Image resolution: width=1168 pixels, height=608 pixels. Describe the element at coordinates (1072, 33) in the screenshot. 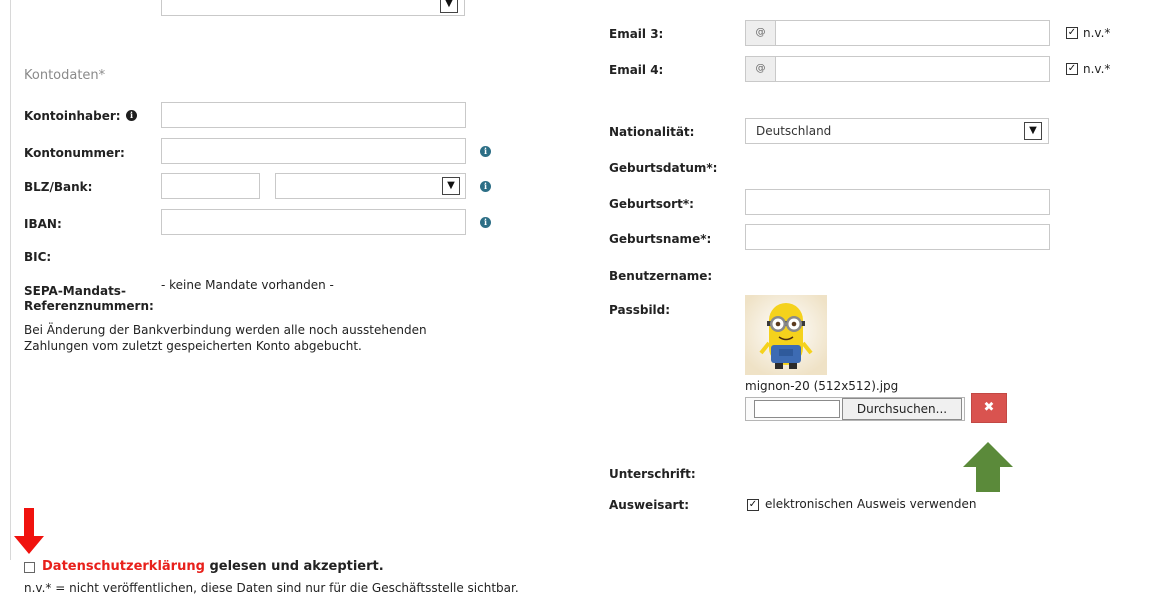

I see `email3-nv-checkbox: ✓` at that location.